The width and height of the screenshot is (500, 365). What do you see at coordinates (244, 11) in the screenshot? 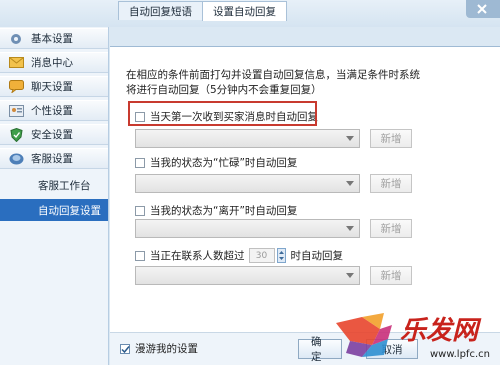
I see `tab-set-auto-reply: 设置自动回复` at bounding box center [244, 11].